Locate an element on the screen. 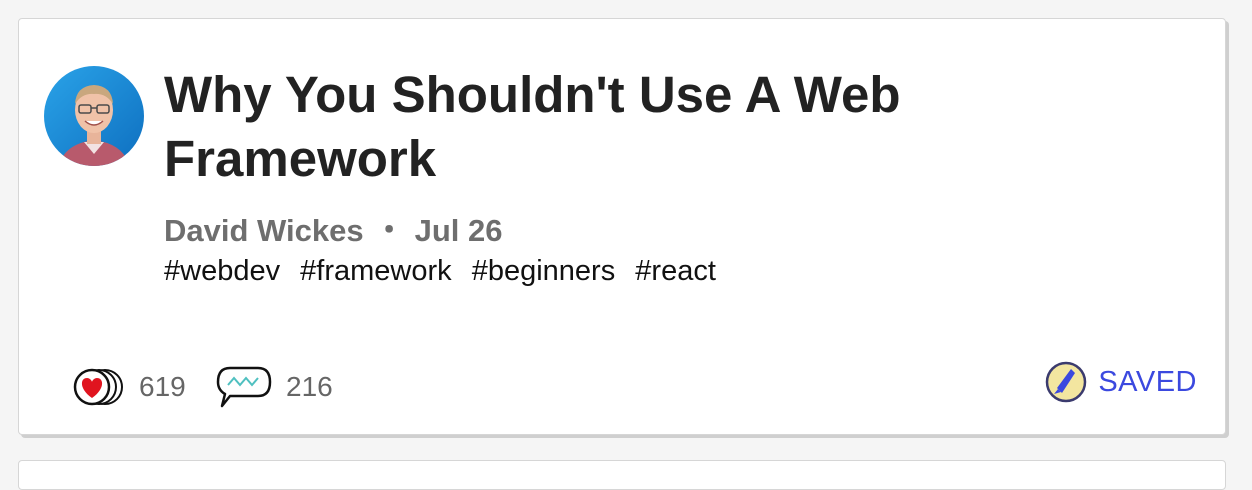  comment-bubble-icon is located at coordinates (244, 387).